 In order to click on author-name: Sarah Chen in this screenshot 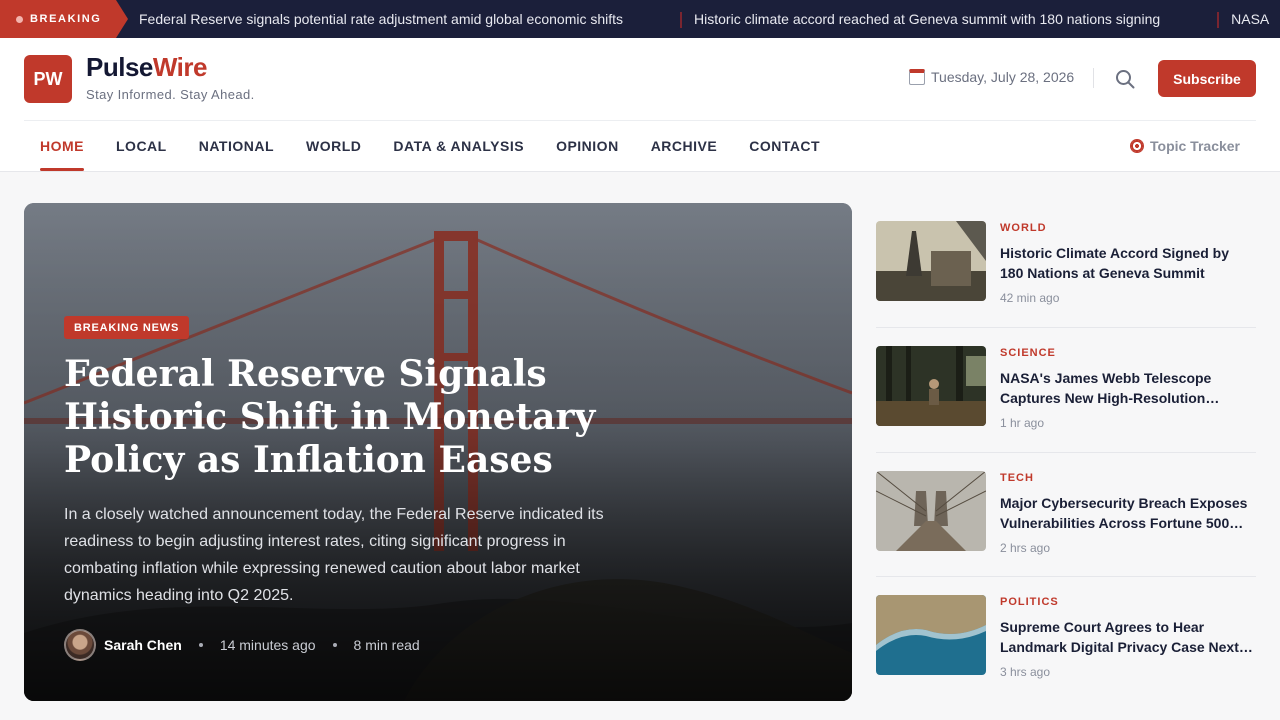, I will do `click(143, 645)`.